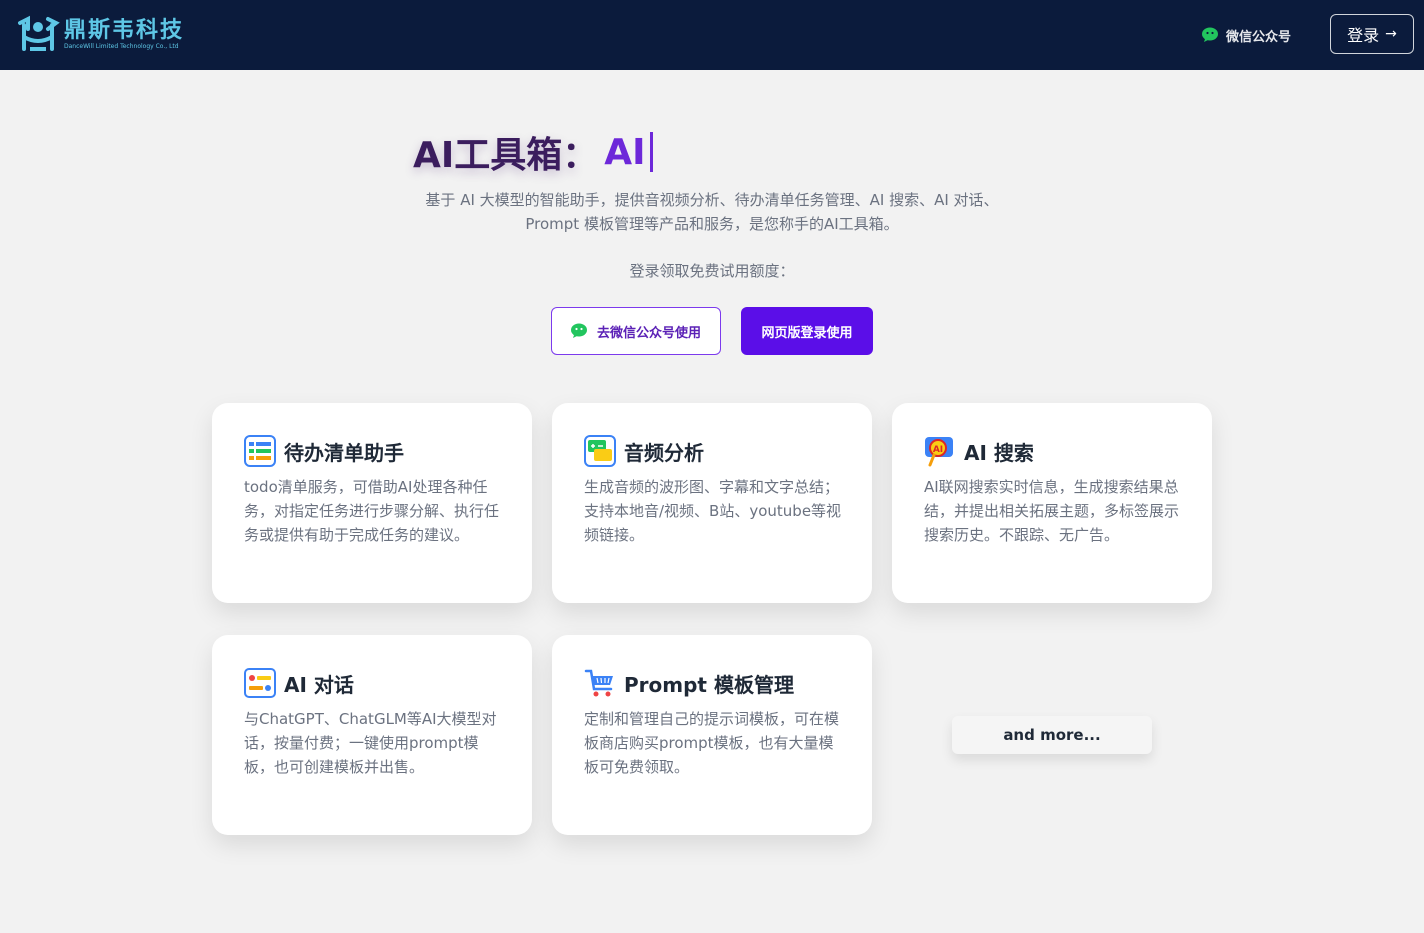  Describe the element at coordinates (625, 152) in the screenshot. I see `hero-title-typed: AI` at that location.